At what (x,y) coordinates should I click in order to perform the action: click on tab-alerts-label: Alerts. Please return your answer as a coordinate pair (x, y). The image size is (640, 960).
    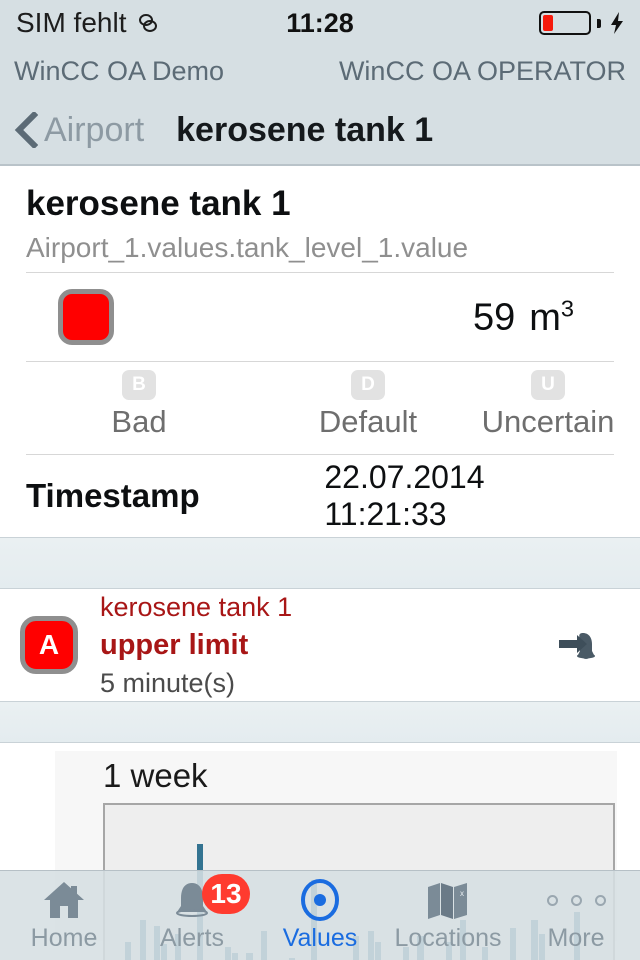
    Looking at the image, I should click on (192, 938).